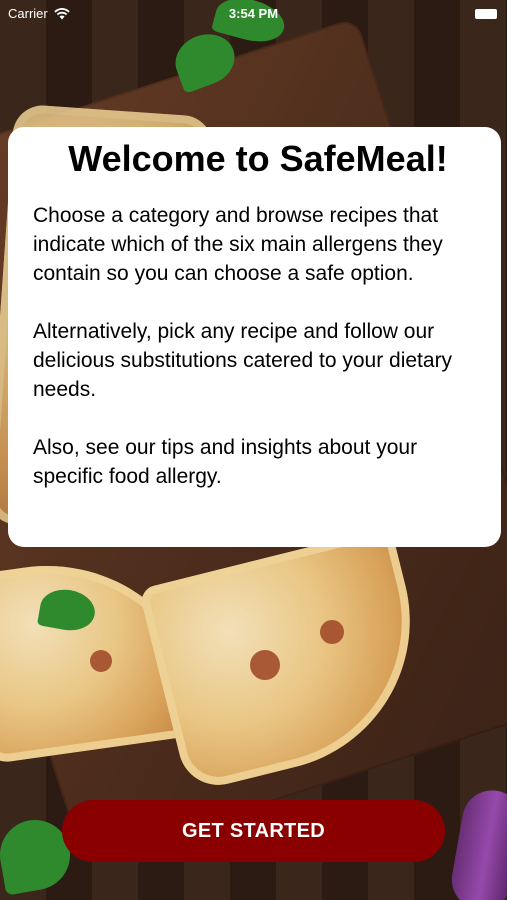 This screenshot has height=900, width=507. Describe the element at coordinates (477, 842) in the screenshot. I see `red-onion` at that location.